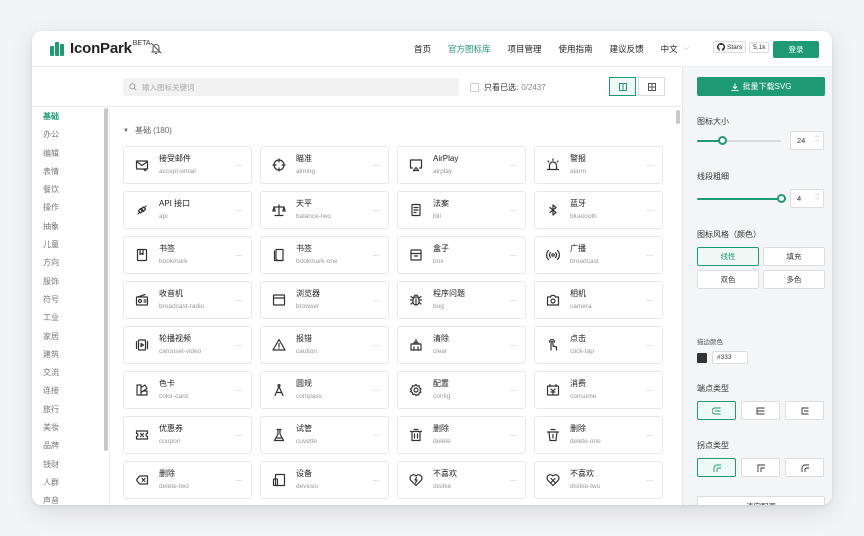  I want to click on category-item: 美妆, so click(70, 428).